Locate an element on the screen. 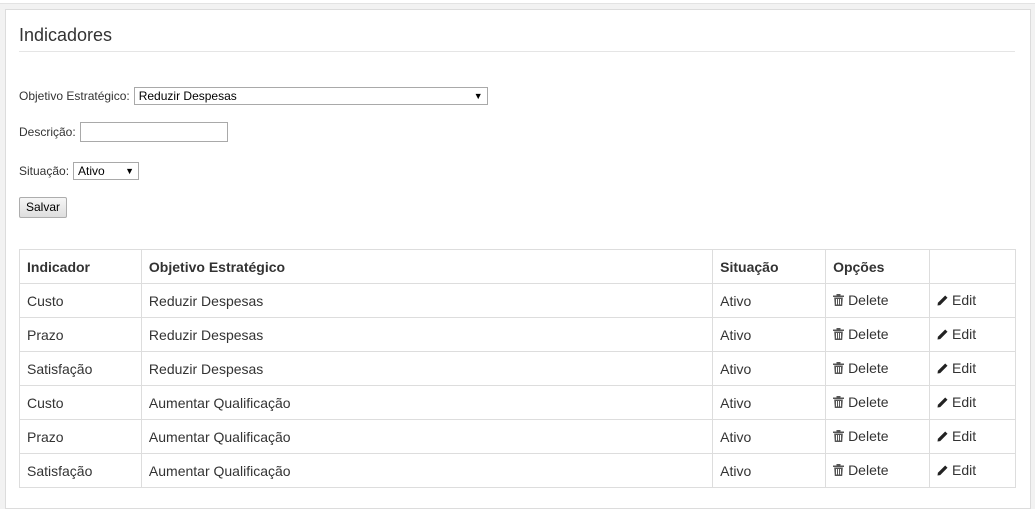  table-row: Satisfação Reduzir Despesas Ativo Delete is located at coordinates (517, 368).